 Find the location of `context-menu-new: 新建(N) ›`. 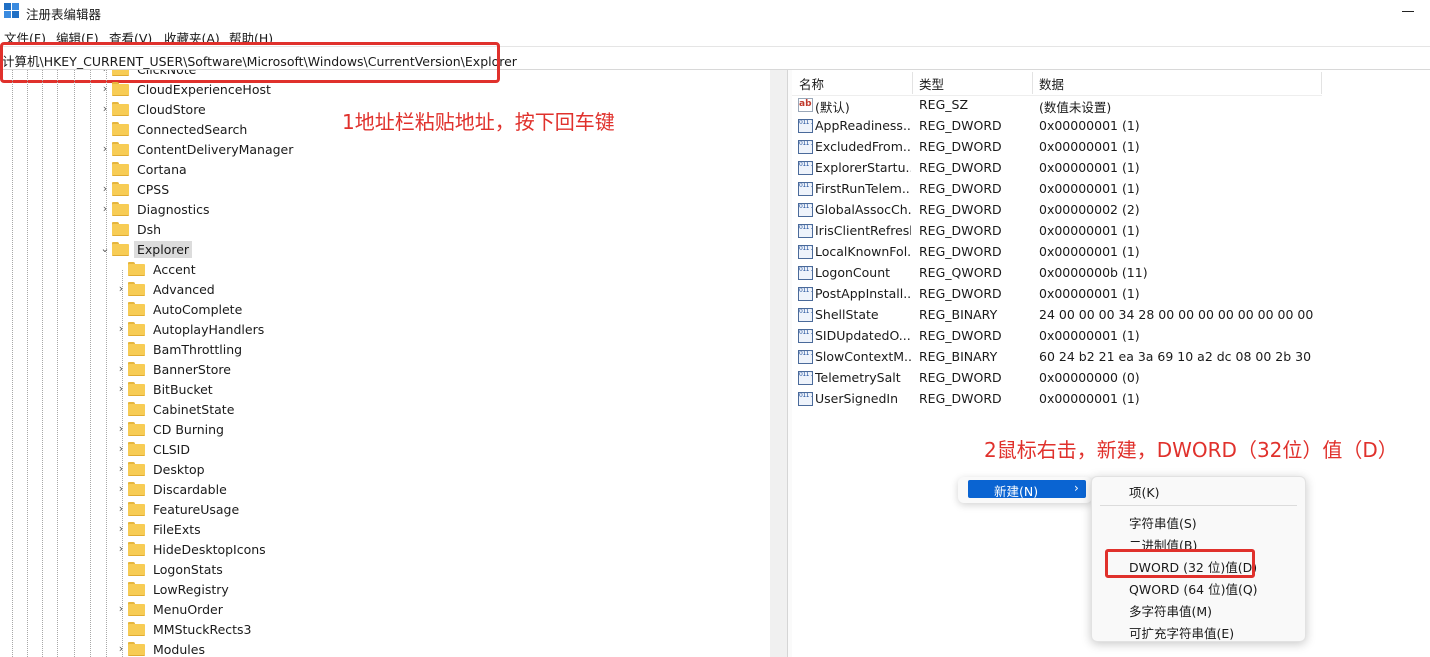

context-menu-new: 新建(N) › is located at coordinates (1027, 489).